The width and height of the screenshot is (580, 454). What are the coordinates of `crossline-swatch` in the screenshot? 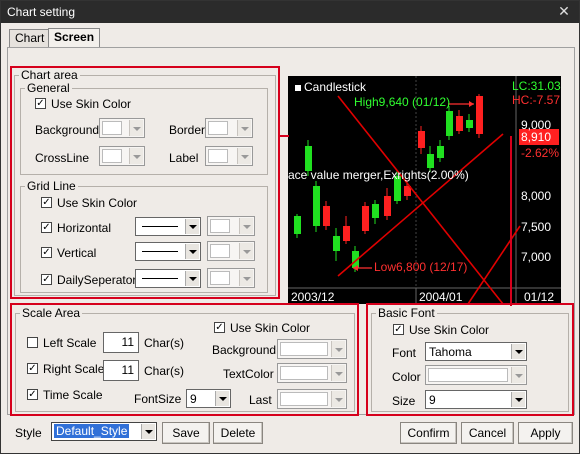 It's located at (112, 156).